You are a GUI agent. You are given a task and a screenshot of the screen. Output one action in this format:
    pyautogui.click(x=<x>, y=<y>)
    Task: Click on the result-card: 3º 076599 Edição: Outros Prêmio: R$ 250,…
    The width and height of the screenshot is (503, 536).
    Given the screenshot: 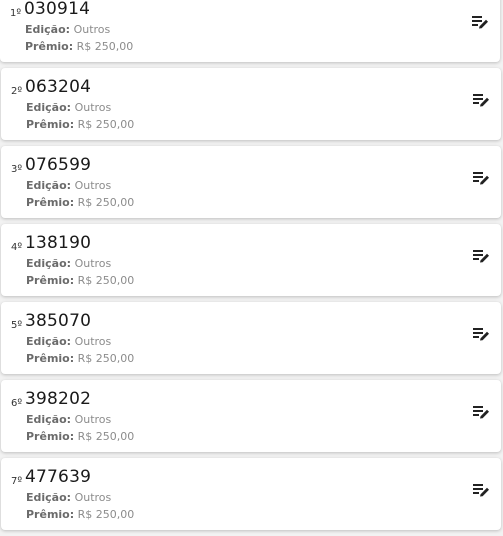 What is the action you would take?
    pyautogui.click(x=251, y=182)
    